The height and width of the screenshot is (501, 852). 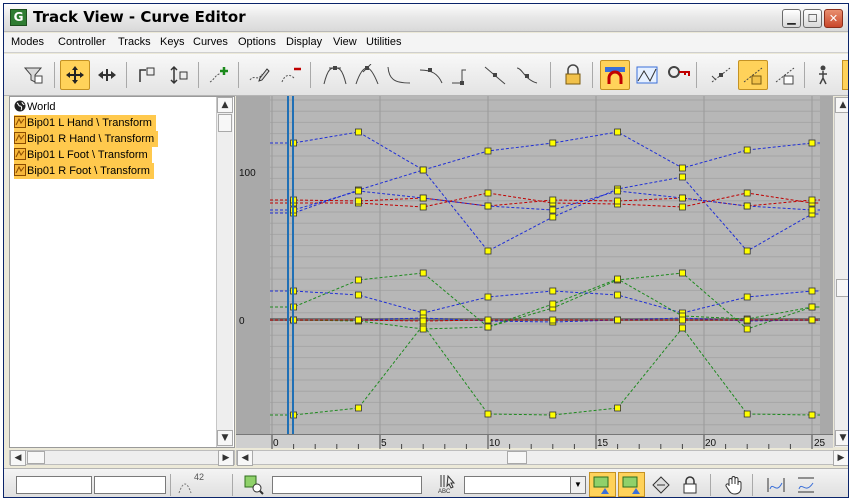 What do you see at coordinates (463, 75) in the screenshot?
I see `tangent-step-button` at bounding box center [463, 75].